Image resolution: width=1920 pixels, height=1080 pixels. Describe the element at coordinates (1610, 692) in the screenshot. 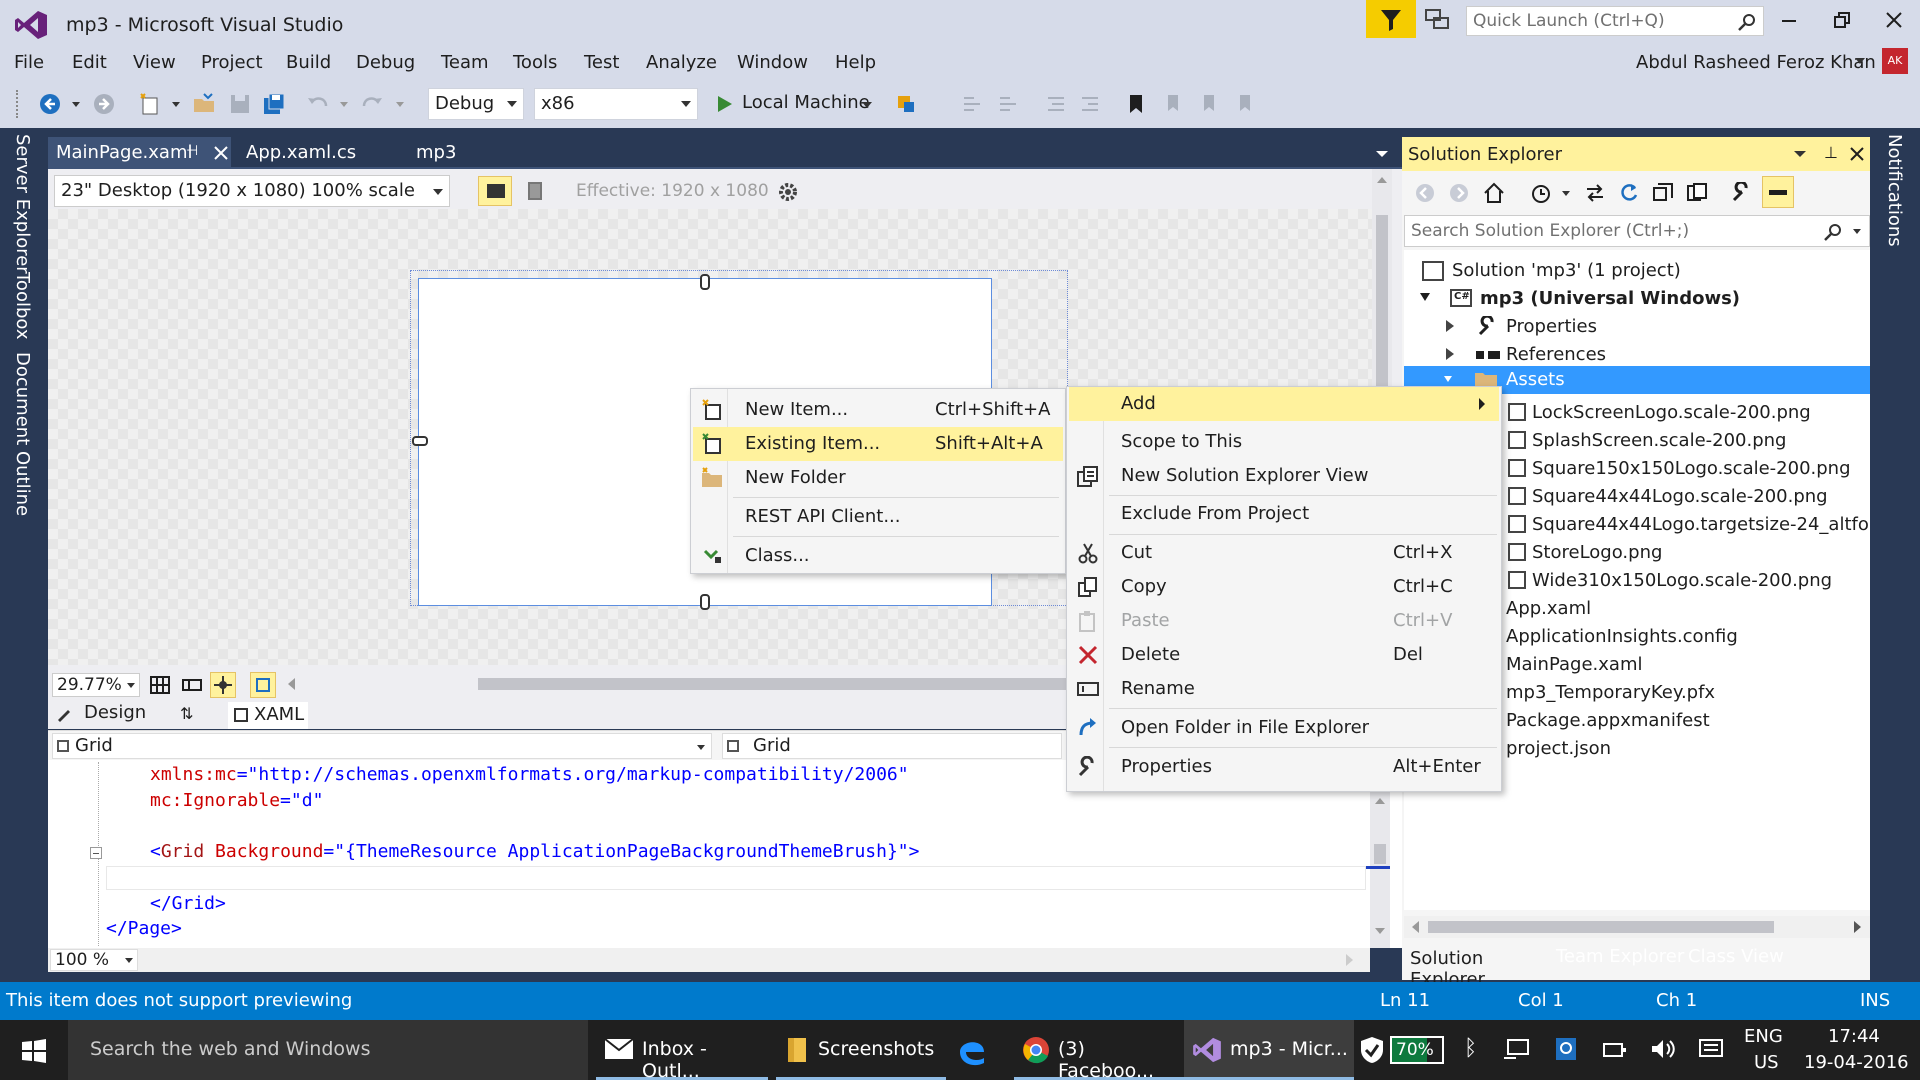

I see `tree-file: mp3_TemporaryKey.pfx` at that location.